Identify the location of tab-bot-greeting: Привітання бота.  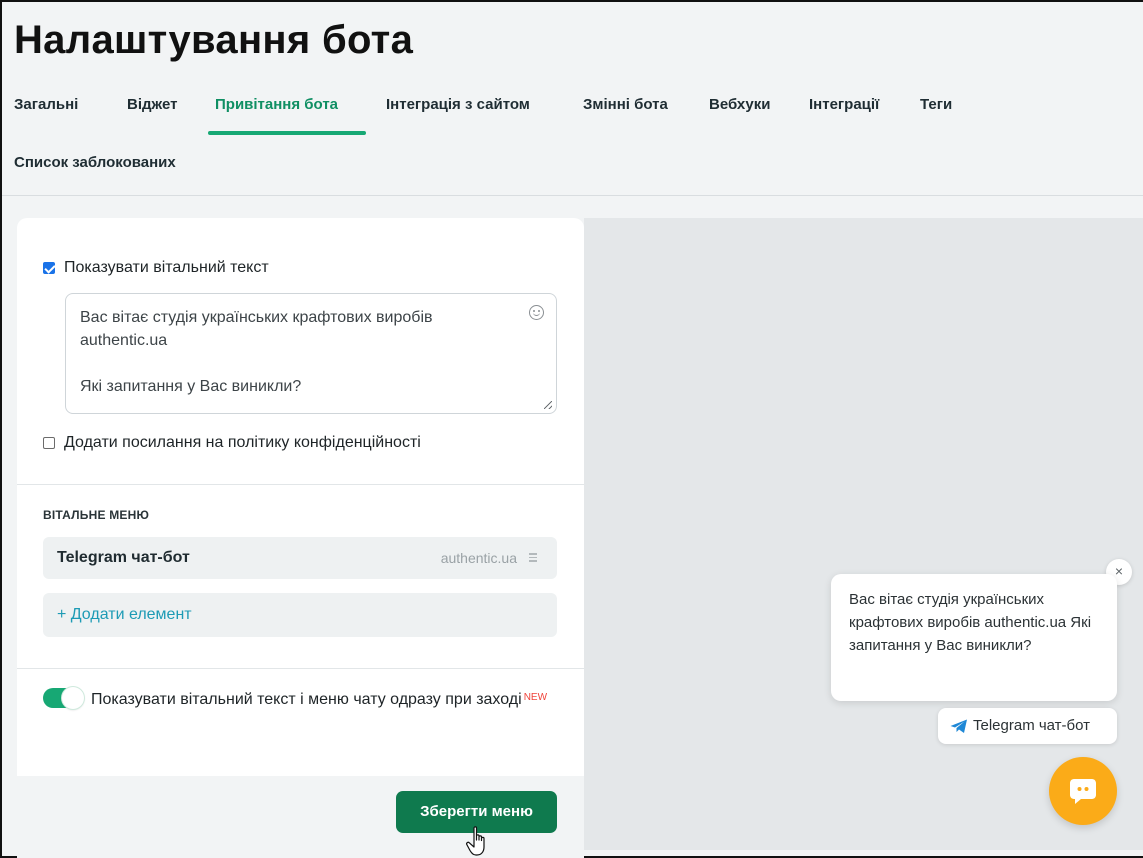
(276, 104).